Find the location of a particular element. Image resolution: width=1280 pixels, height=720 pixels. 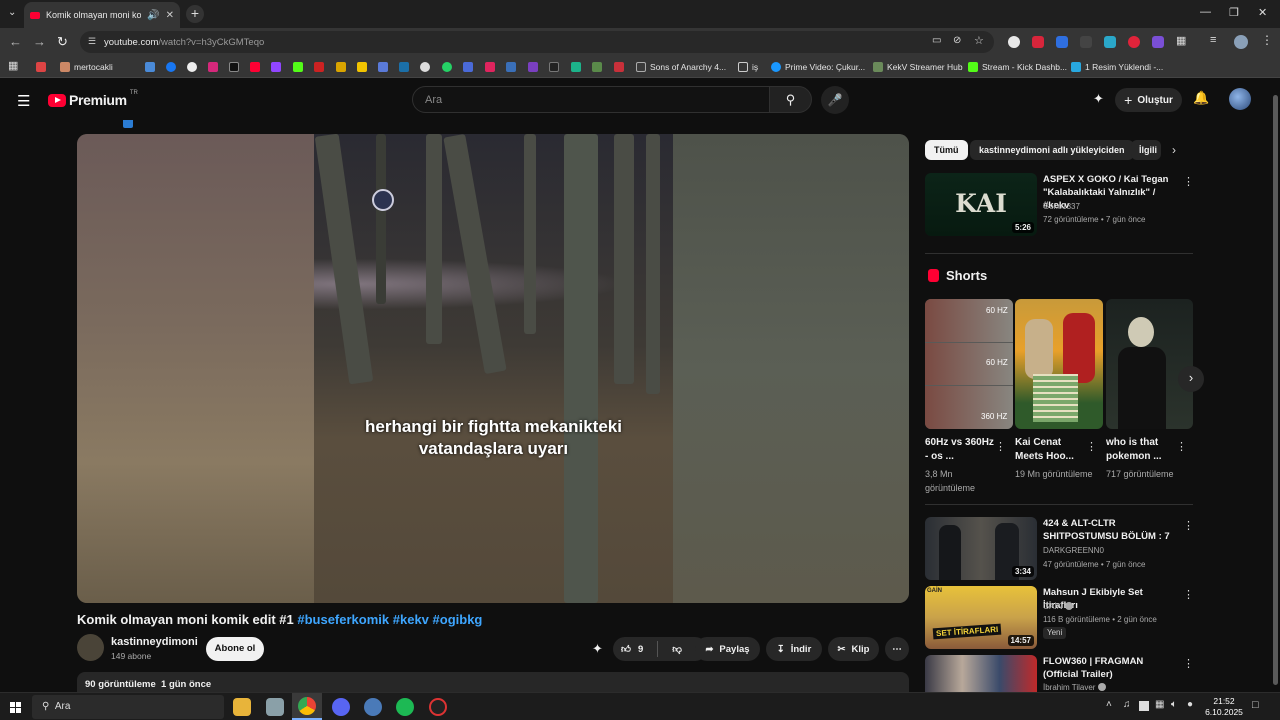

video-title: 424 & ALT-CLTR SHITPOSTUMSU BÖLÜM : 7 is located at coordinates (1110, 530).